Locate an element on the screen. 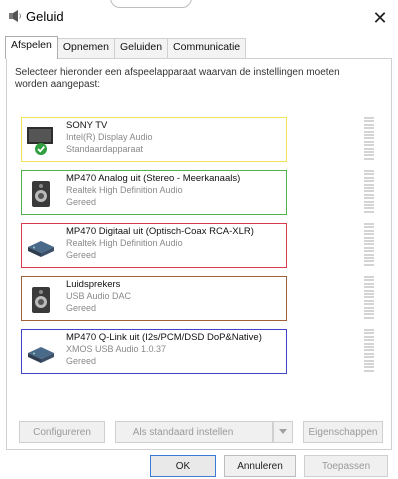 This screenshot has width=398, height=479. device-item: Luidsprekers USB Audio DAC Gereed is located at coordinates (154, 298).